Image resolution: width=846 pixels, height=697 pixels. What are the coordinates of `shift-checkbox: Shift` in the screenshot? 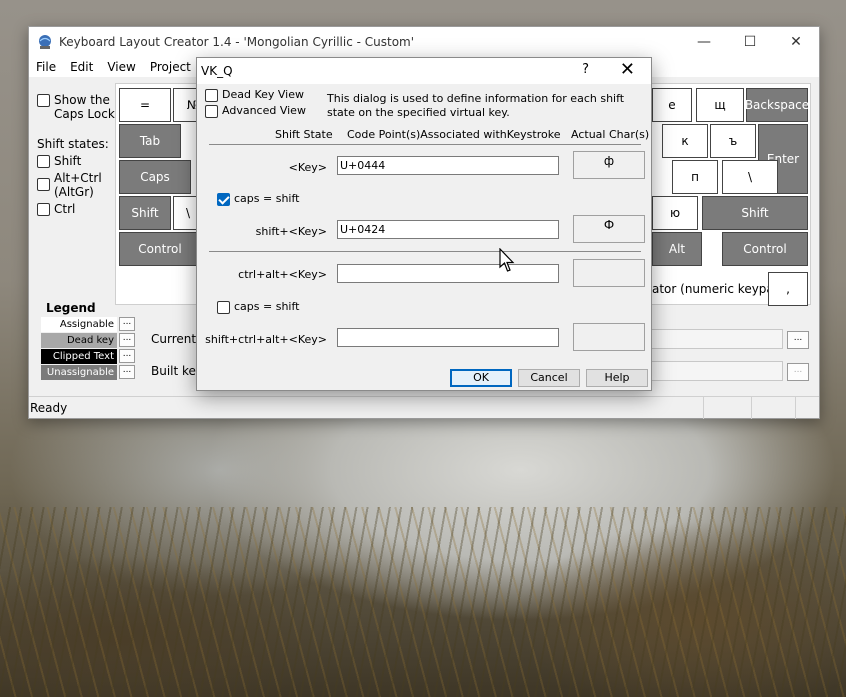 It's located at (59, 161).